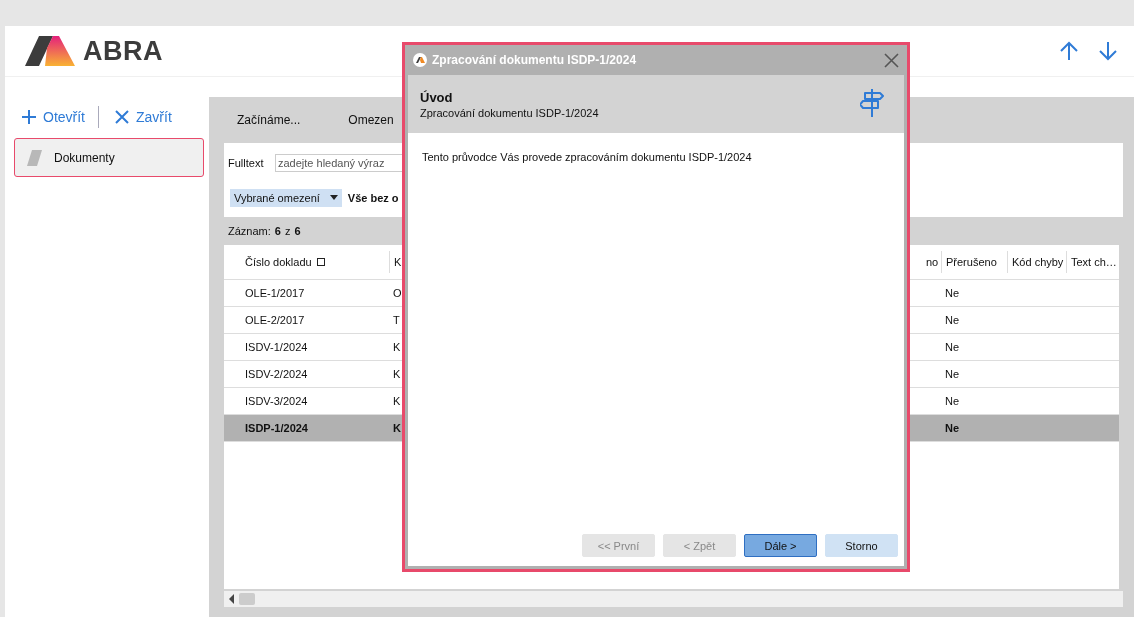 The height and width of the screenshot is (617, 1134). I want to click on signpost-icon, so click(873, 104).